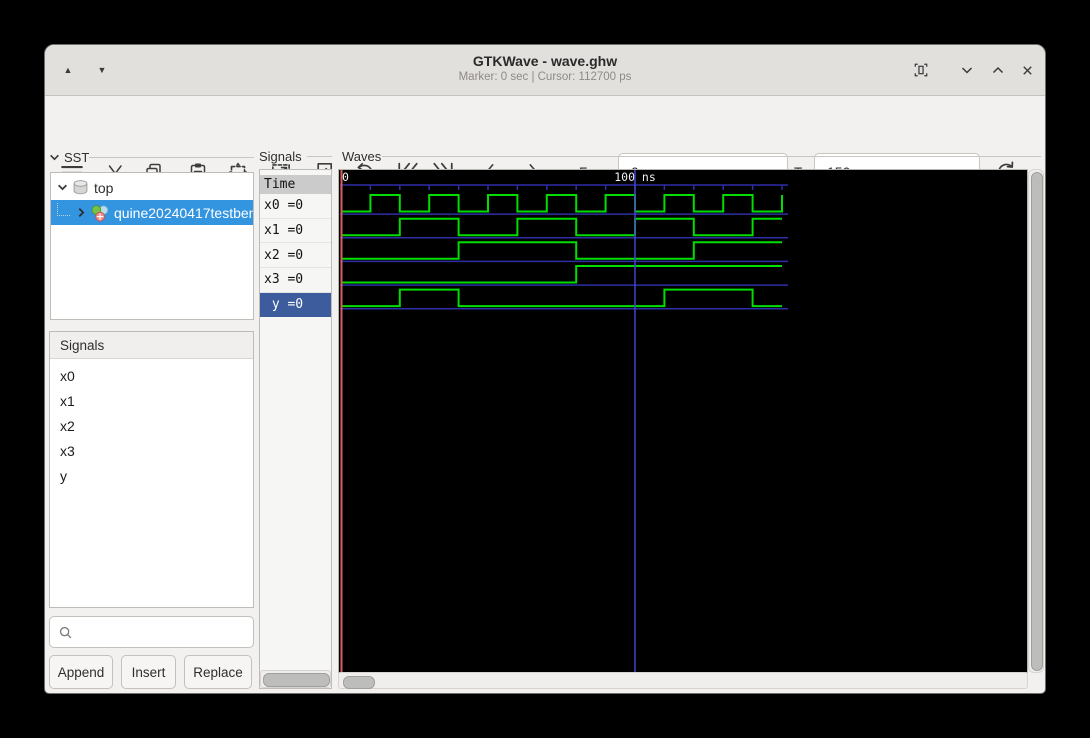 The height and width of the screenshot is (738, 1090). I want to click on search-icon, so click(65, 632).